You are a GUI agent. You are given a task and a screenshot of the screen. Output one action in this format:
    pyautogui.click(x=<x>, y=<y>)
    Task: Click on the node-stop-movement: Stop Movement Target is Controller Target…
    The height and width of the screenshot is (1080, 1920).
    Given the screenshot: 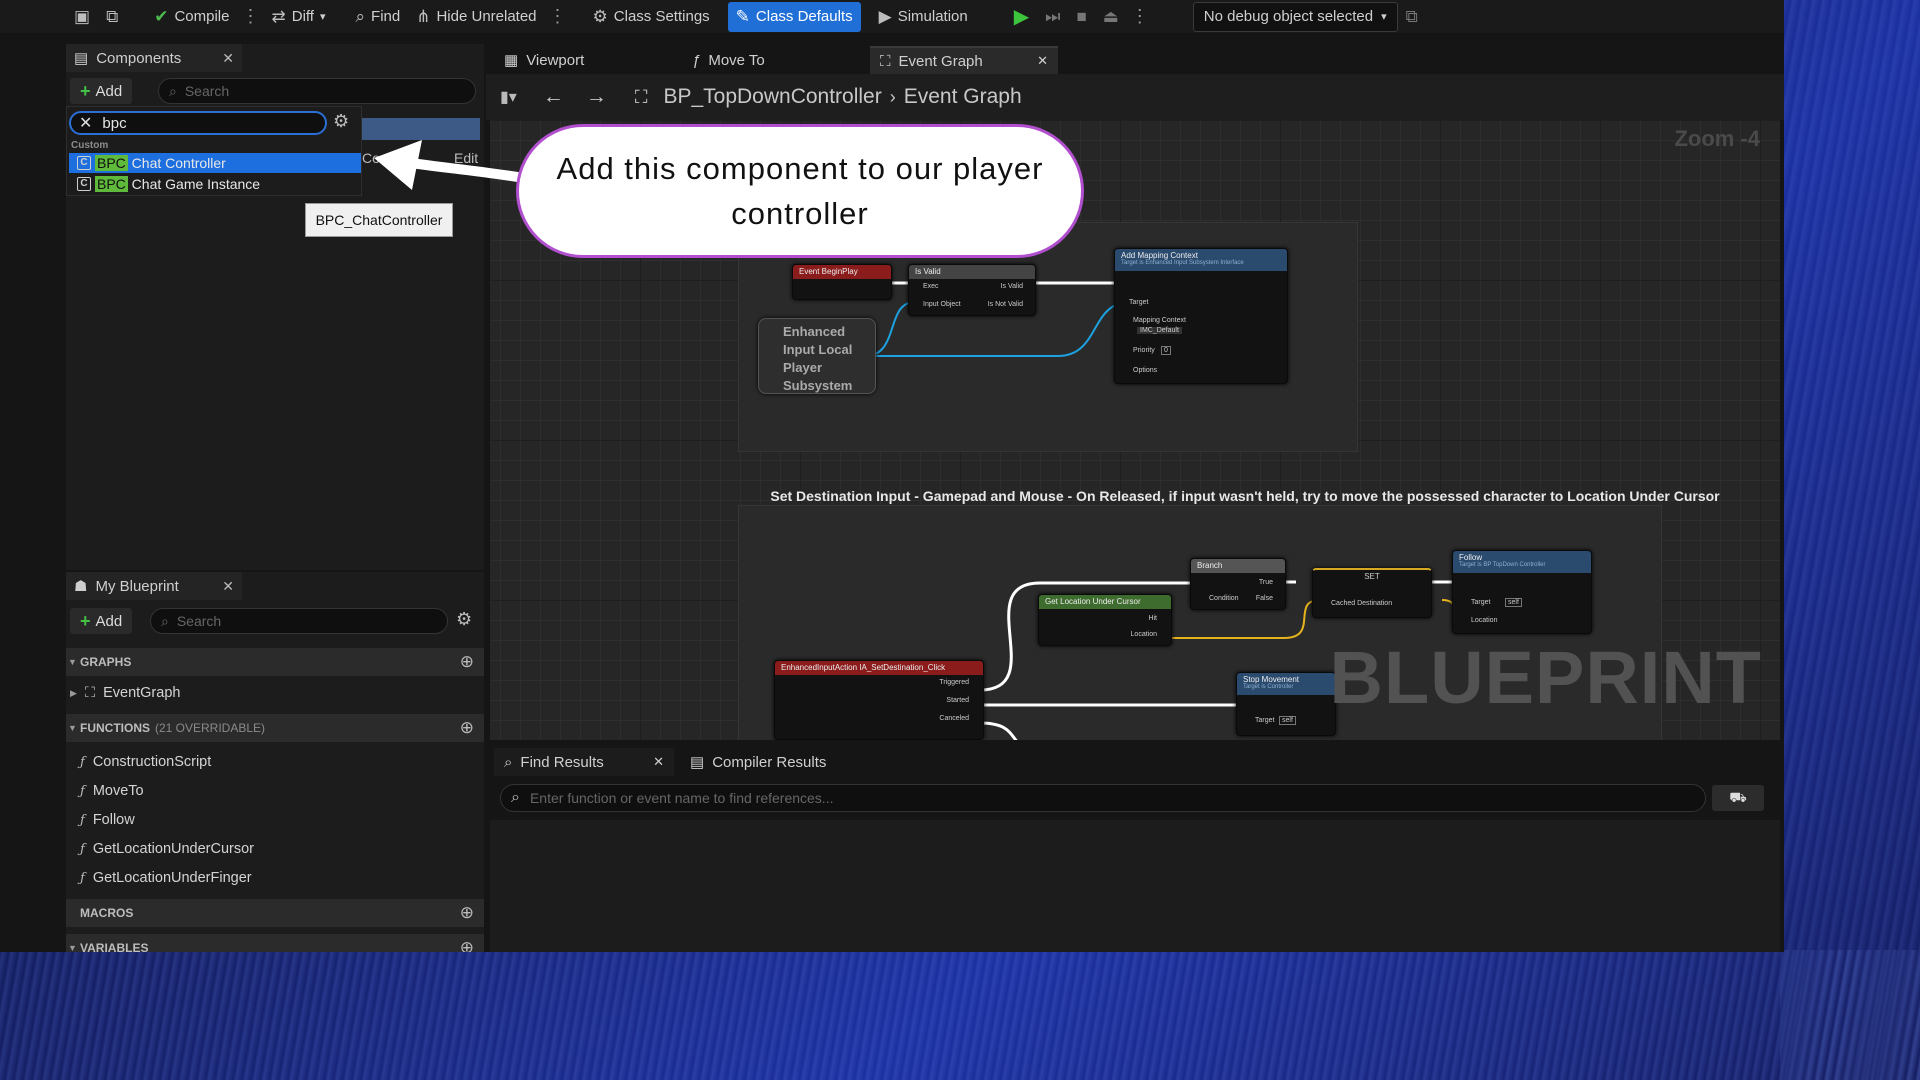 What is the action you would take?
    pyautogui.click(x=1286, y=704)
    